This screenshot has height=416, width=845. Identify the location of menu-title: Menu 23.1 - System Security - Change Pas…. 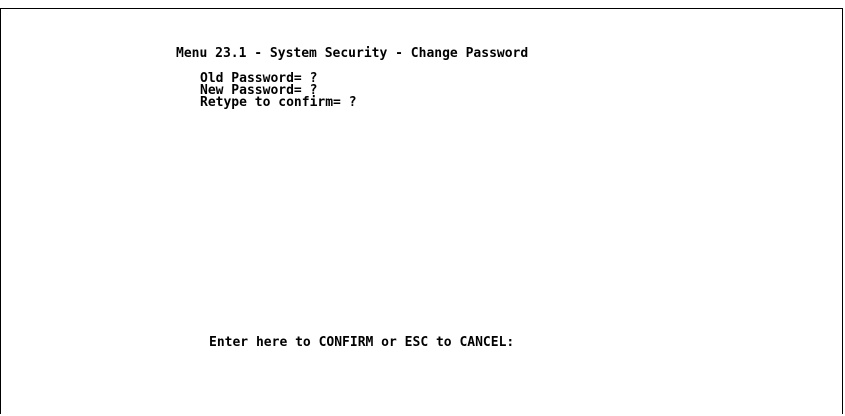
(352, 53).